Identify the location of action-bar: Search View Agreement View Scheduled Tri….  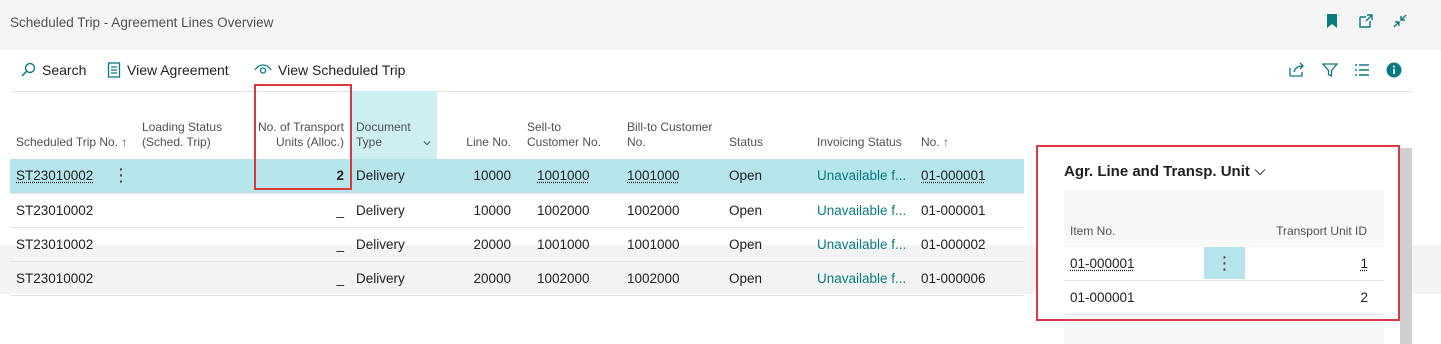
(712, 72).